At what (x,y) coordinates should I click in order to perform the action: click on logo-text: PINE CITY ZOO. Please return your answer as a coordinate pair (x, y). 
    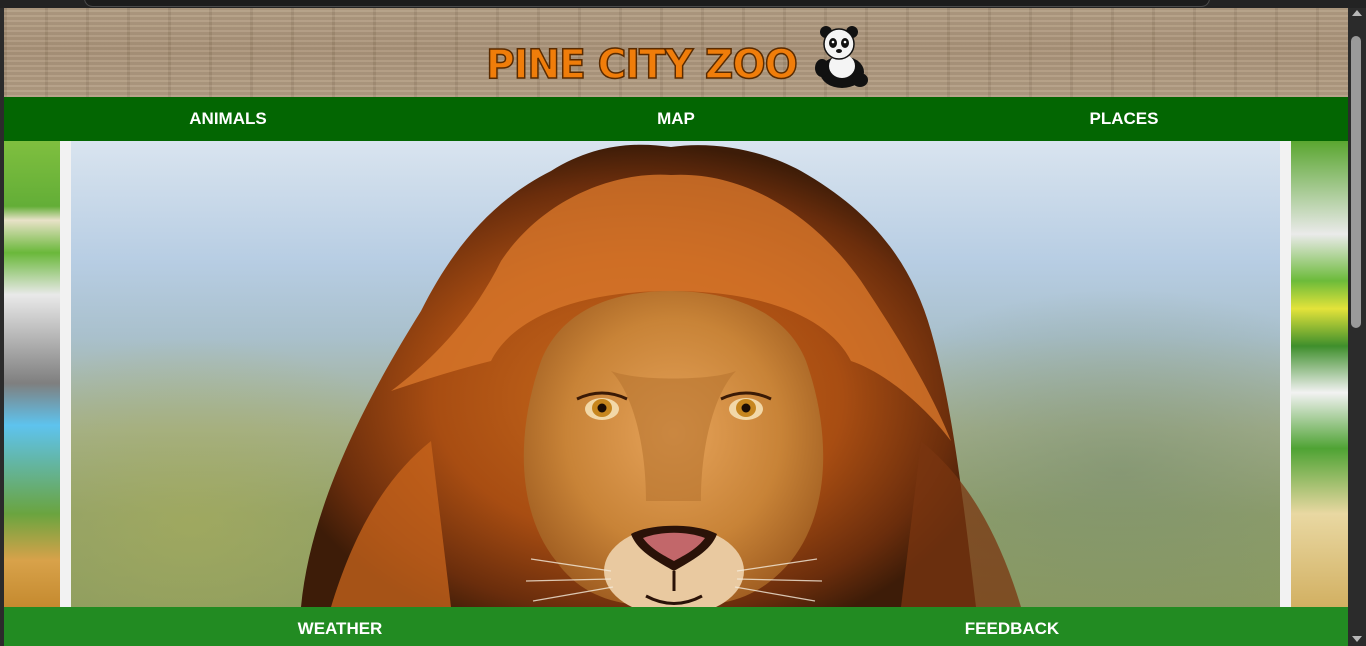
    Looking at the image, I should click on (641, 65).